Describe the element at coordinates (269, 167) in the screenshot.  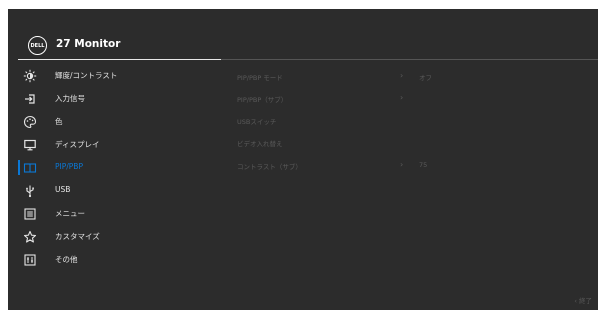
I see `submenu-label: コントラスト（サブ）` at that location.